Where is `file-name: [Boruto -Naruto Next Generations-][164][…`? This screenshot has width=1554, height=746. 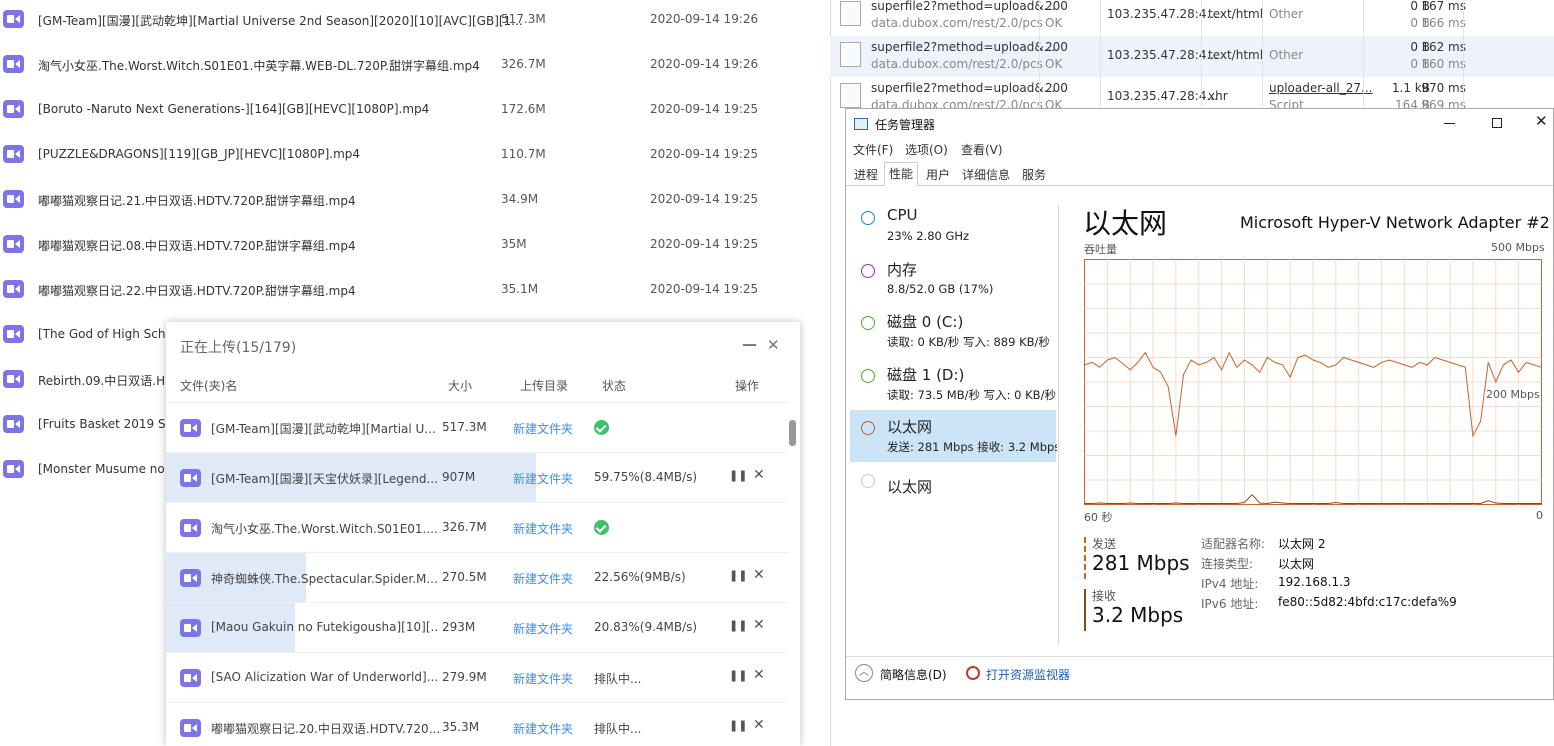
file-name: [Boruto -Naruto Next Generations-][164][… is located at coordinates (233, 109).